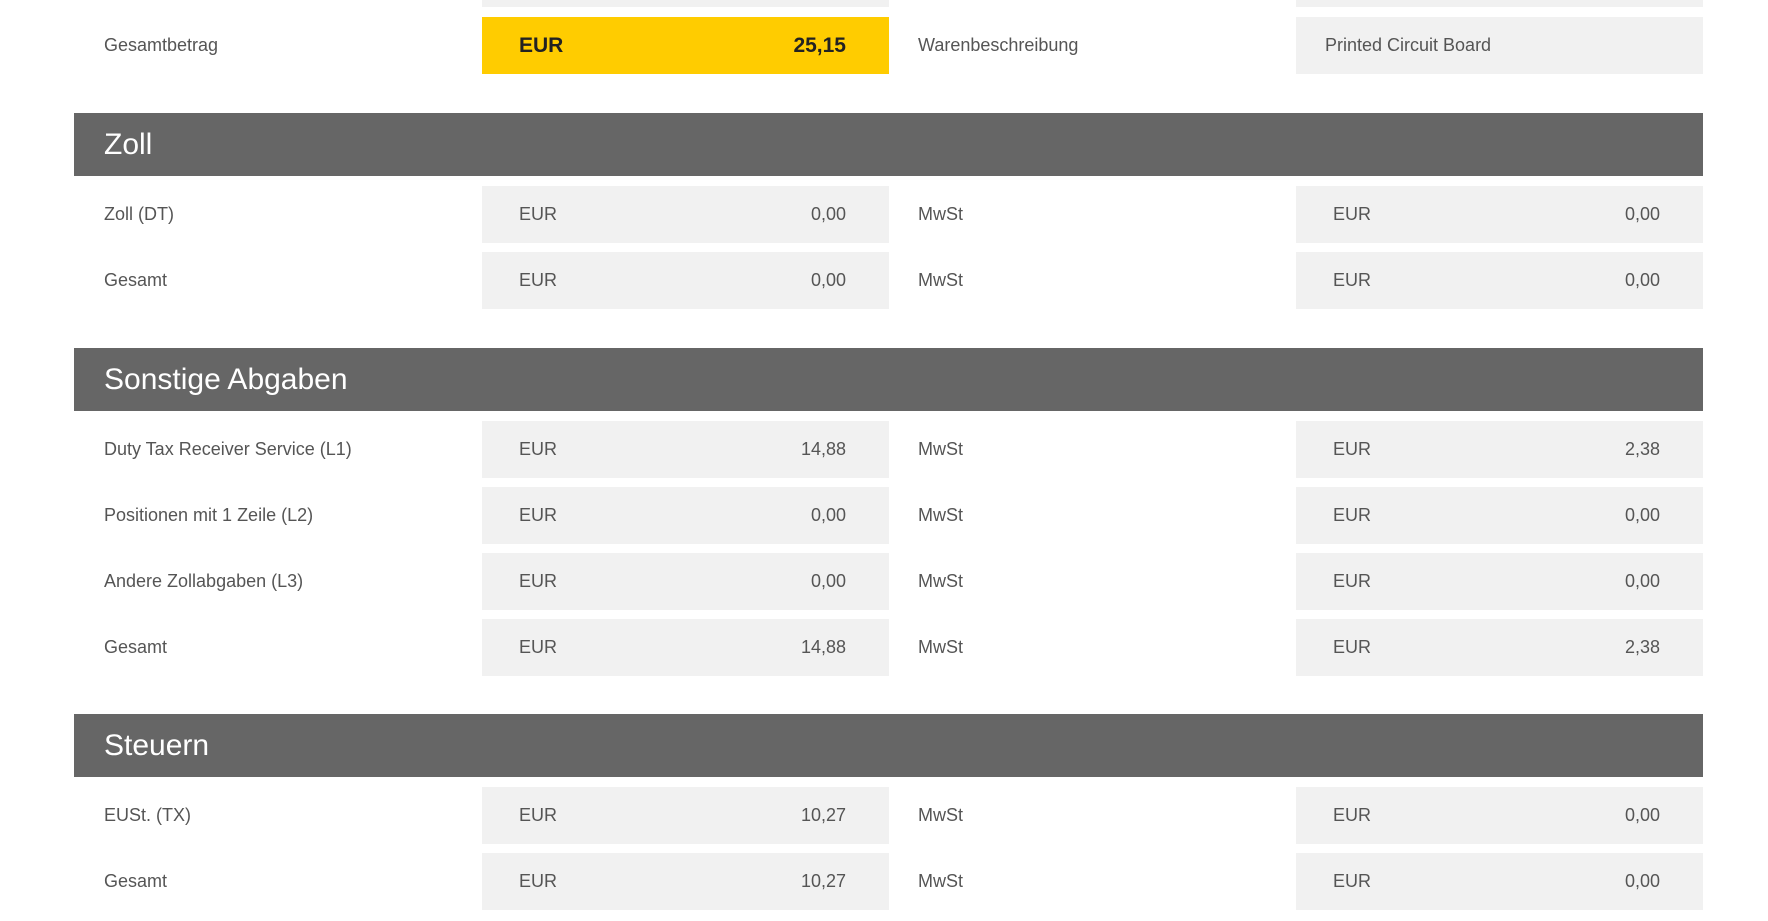  What do you see at coordinates (228, 449) in the screenshot?
I see `row-label: Duty Tax Receiver Service (L1)` at bounding box center [228, 449].